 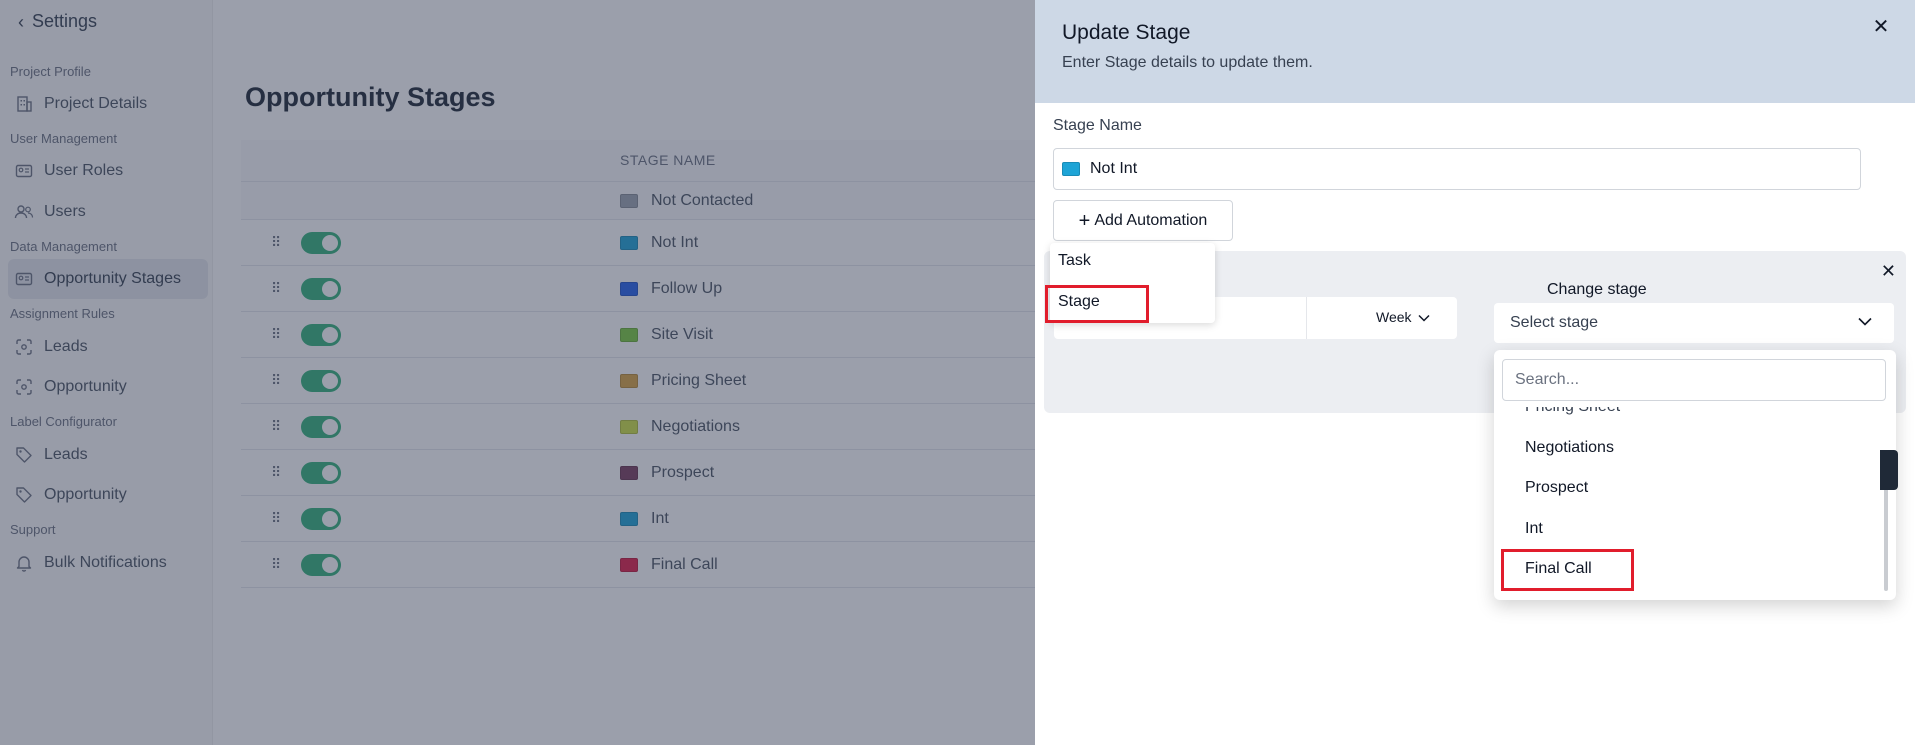 I want to click on search-input, so click(x=1694, y=380).